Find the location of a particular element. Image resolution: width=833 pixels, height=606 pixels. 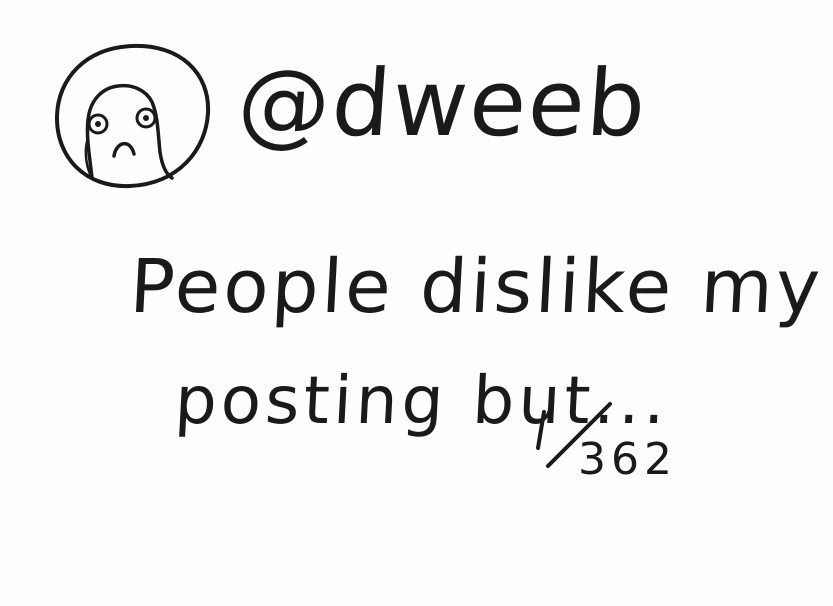

thread-total: 362 is located at coordinates (627, 459).